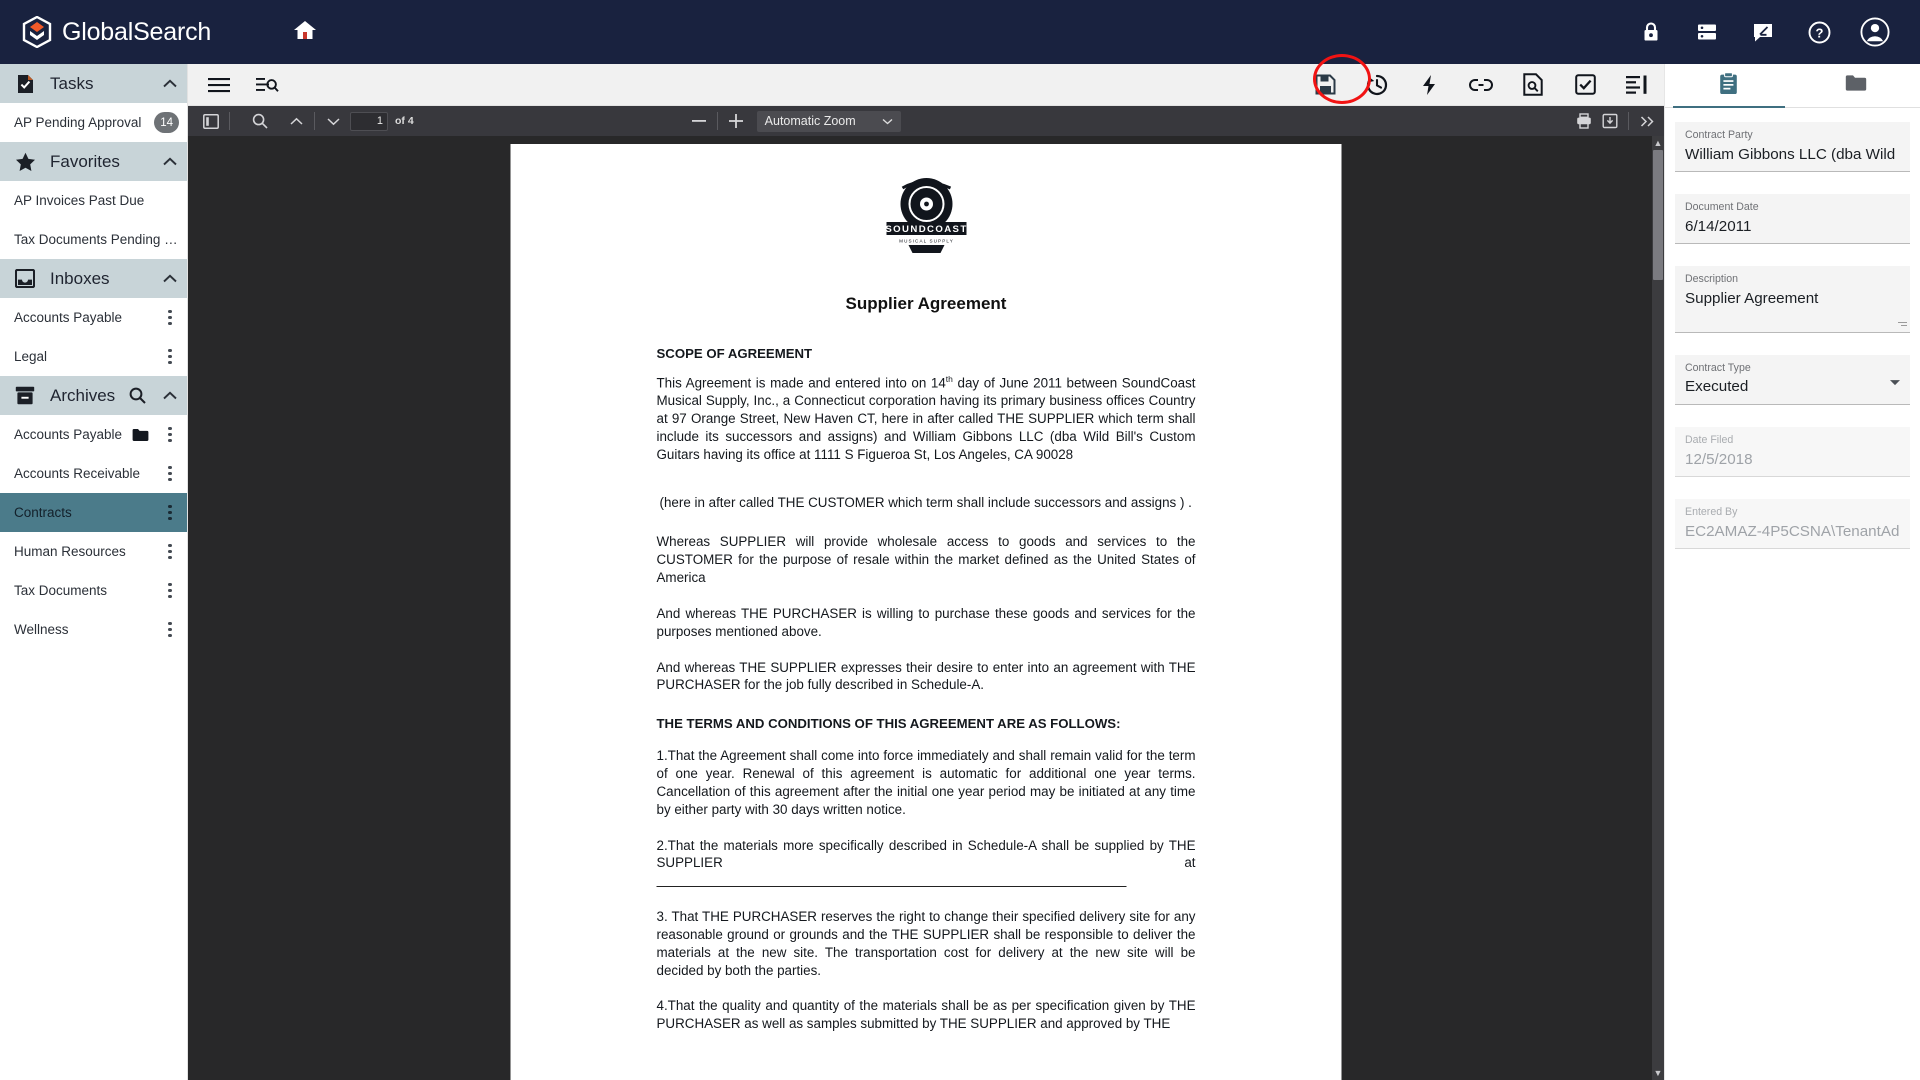 The height and width of the screenshot is (1080, 1920). What do you see at coordinates (1729, 86) in the screenshot?
I see `index-fields-tab` at bounding box center [1729, 86].